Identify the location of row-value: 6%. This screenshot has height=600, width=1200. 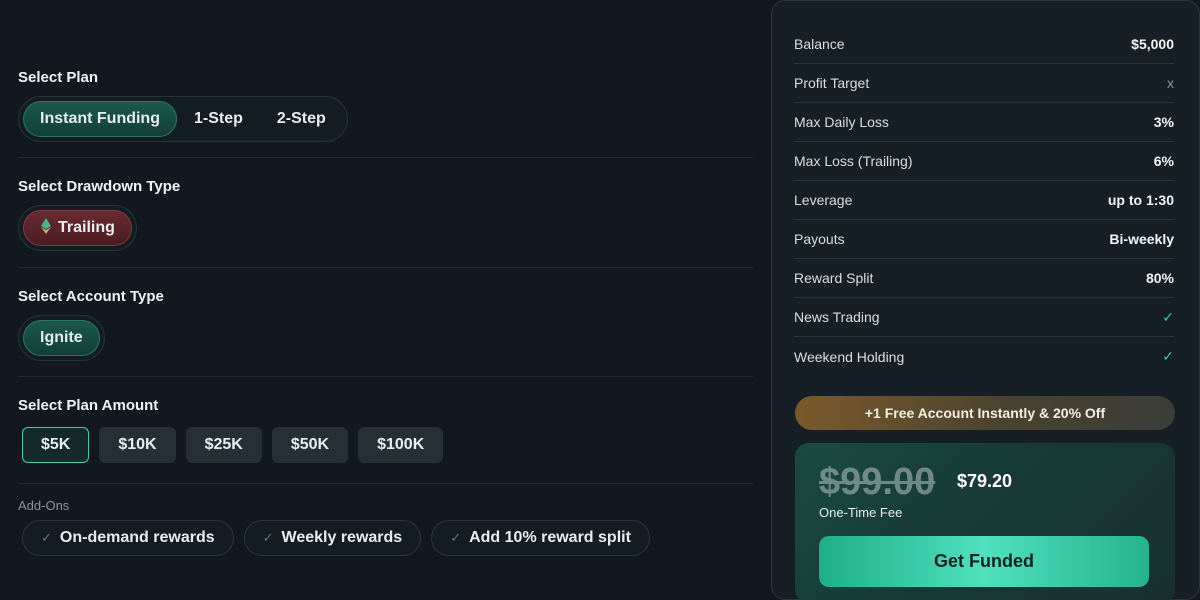
(1163, 161).